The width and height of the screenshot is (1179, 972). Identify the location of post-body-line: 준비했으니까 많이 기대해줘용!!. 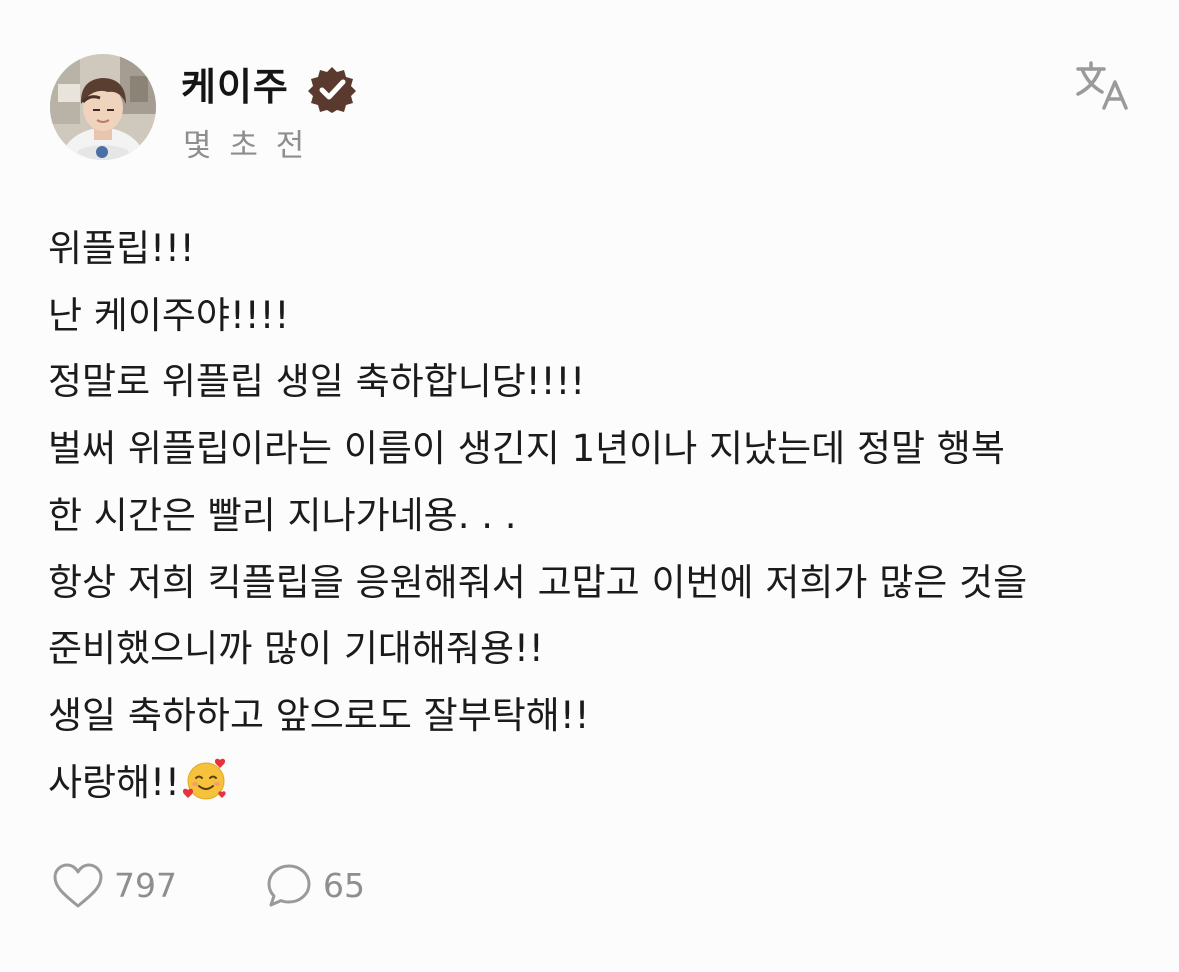
(296, 649).